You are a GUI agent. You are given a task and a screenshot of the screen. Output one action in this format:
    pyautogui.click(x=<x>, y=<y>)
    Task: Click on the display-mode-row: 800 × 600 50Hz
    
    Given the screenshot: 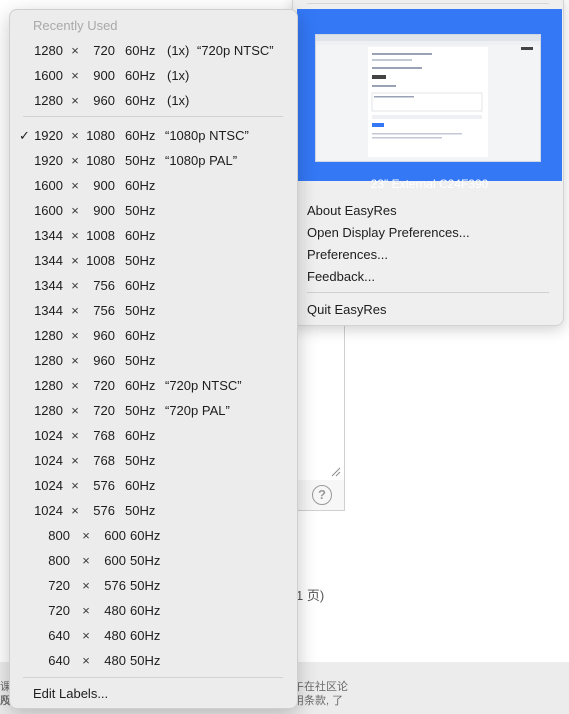 What is the action you would take?
    pyautogui.click(x=153, y=561)
    